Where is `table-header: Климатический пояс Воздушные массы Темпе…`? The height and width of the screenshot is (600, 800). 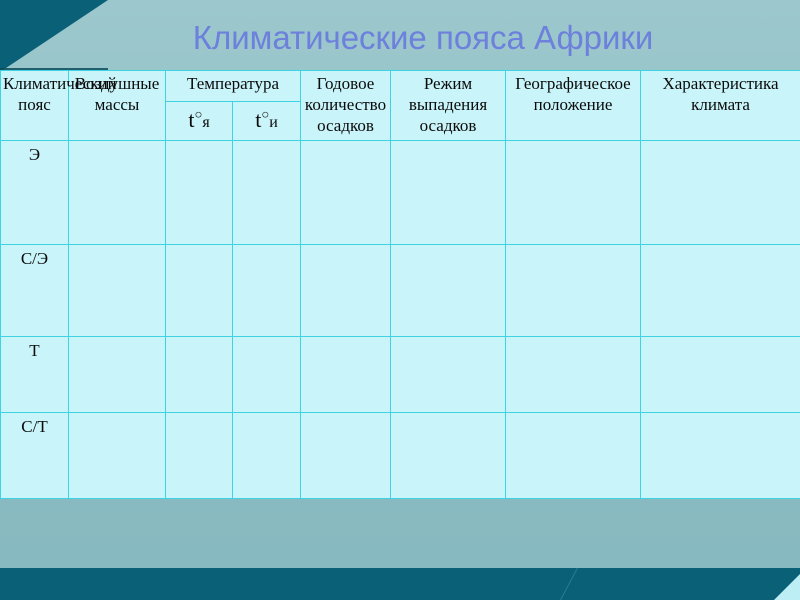
table-header: Климатический пояс Воздушные массы Темпе… is located at coordinates (400, 105).